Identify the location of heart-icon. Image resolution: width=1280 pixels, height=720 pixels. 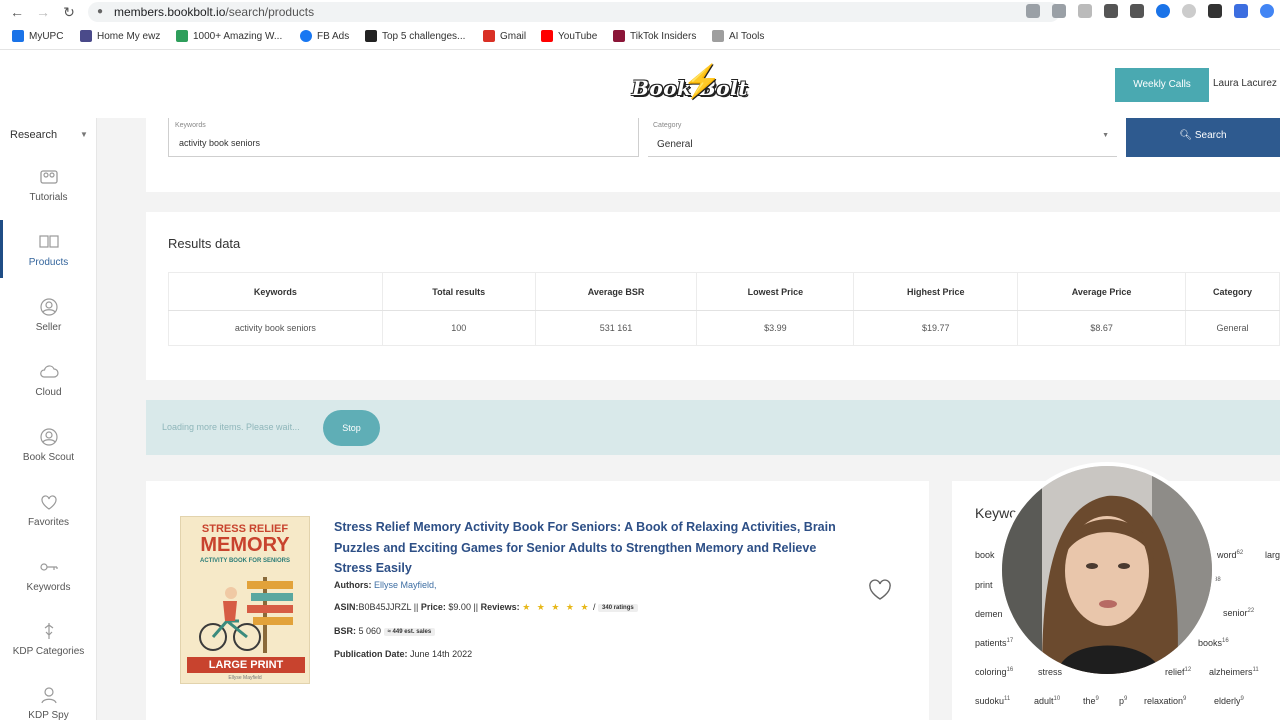
(49, 502).